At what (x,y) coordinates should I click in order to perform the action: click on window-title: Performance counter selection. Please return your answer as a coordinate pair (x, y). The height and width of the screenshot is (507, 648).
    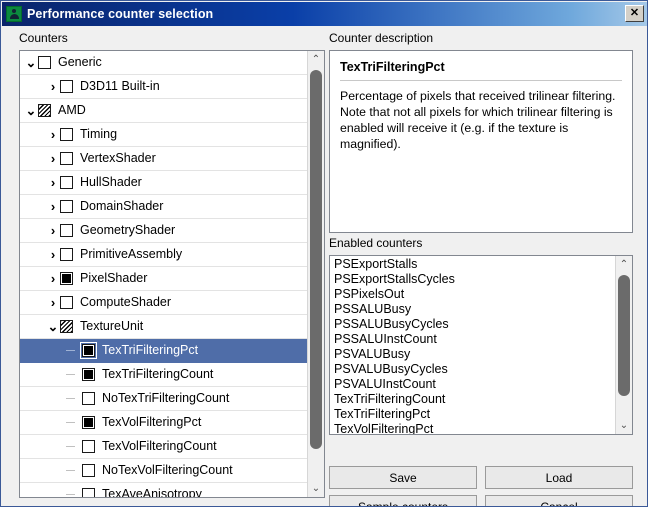
    Looking at the image, I should click on (120, 14).